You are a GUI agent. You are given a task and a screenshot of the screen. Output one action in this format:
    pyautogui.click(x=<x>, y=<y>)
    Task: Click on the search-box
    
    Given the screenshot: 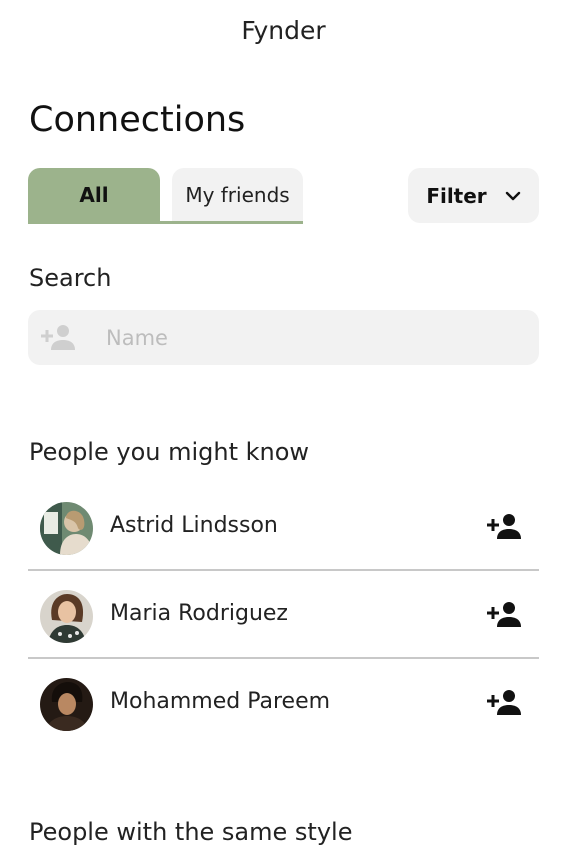 What is the action you would take?
    pyautogui.click(x=283, y=337)
    